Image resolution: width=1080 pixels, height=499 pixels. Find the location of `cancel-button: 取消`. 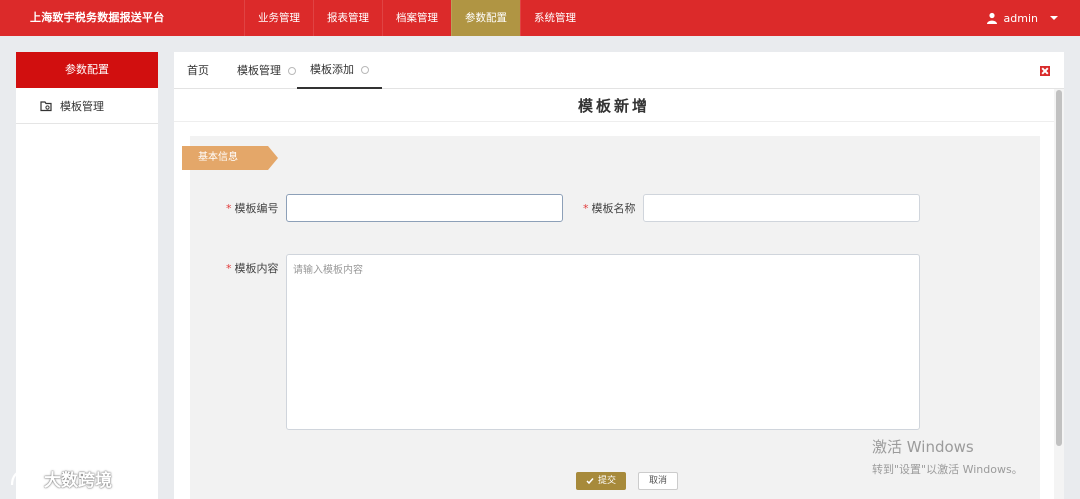

cancel-button: 取消 is located at coordinates (658, 481).